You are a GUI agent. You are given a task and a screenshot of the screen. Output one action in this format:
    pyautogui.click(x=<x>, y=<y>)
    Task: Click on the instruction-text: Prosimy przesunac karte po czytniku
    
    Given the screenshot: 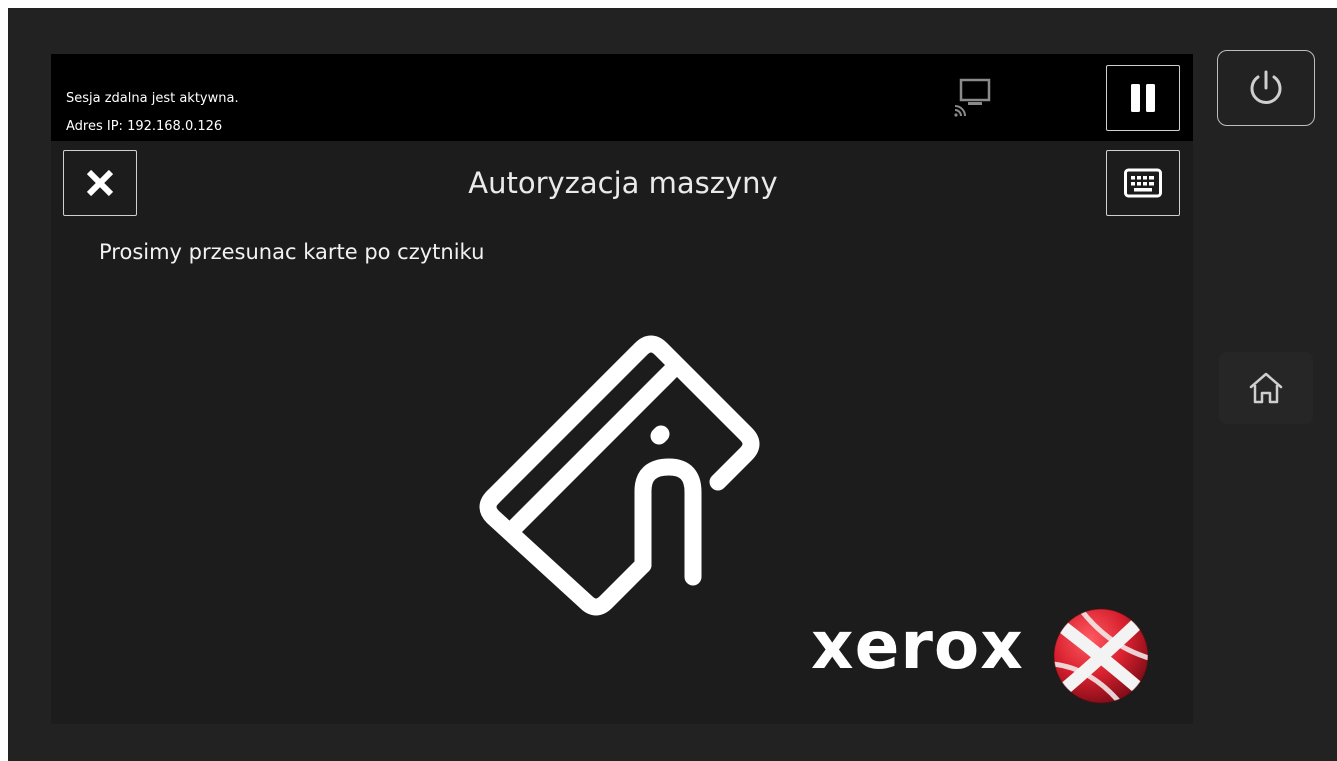 What is the action you would take?
    pyautogui.click(x=292, y=252)
    